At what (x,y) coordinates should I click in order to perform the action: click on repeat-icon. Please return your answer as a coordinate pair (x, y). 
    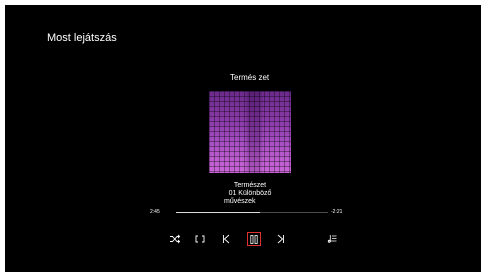
    Looking at the image, I should click on (200, 239).